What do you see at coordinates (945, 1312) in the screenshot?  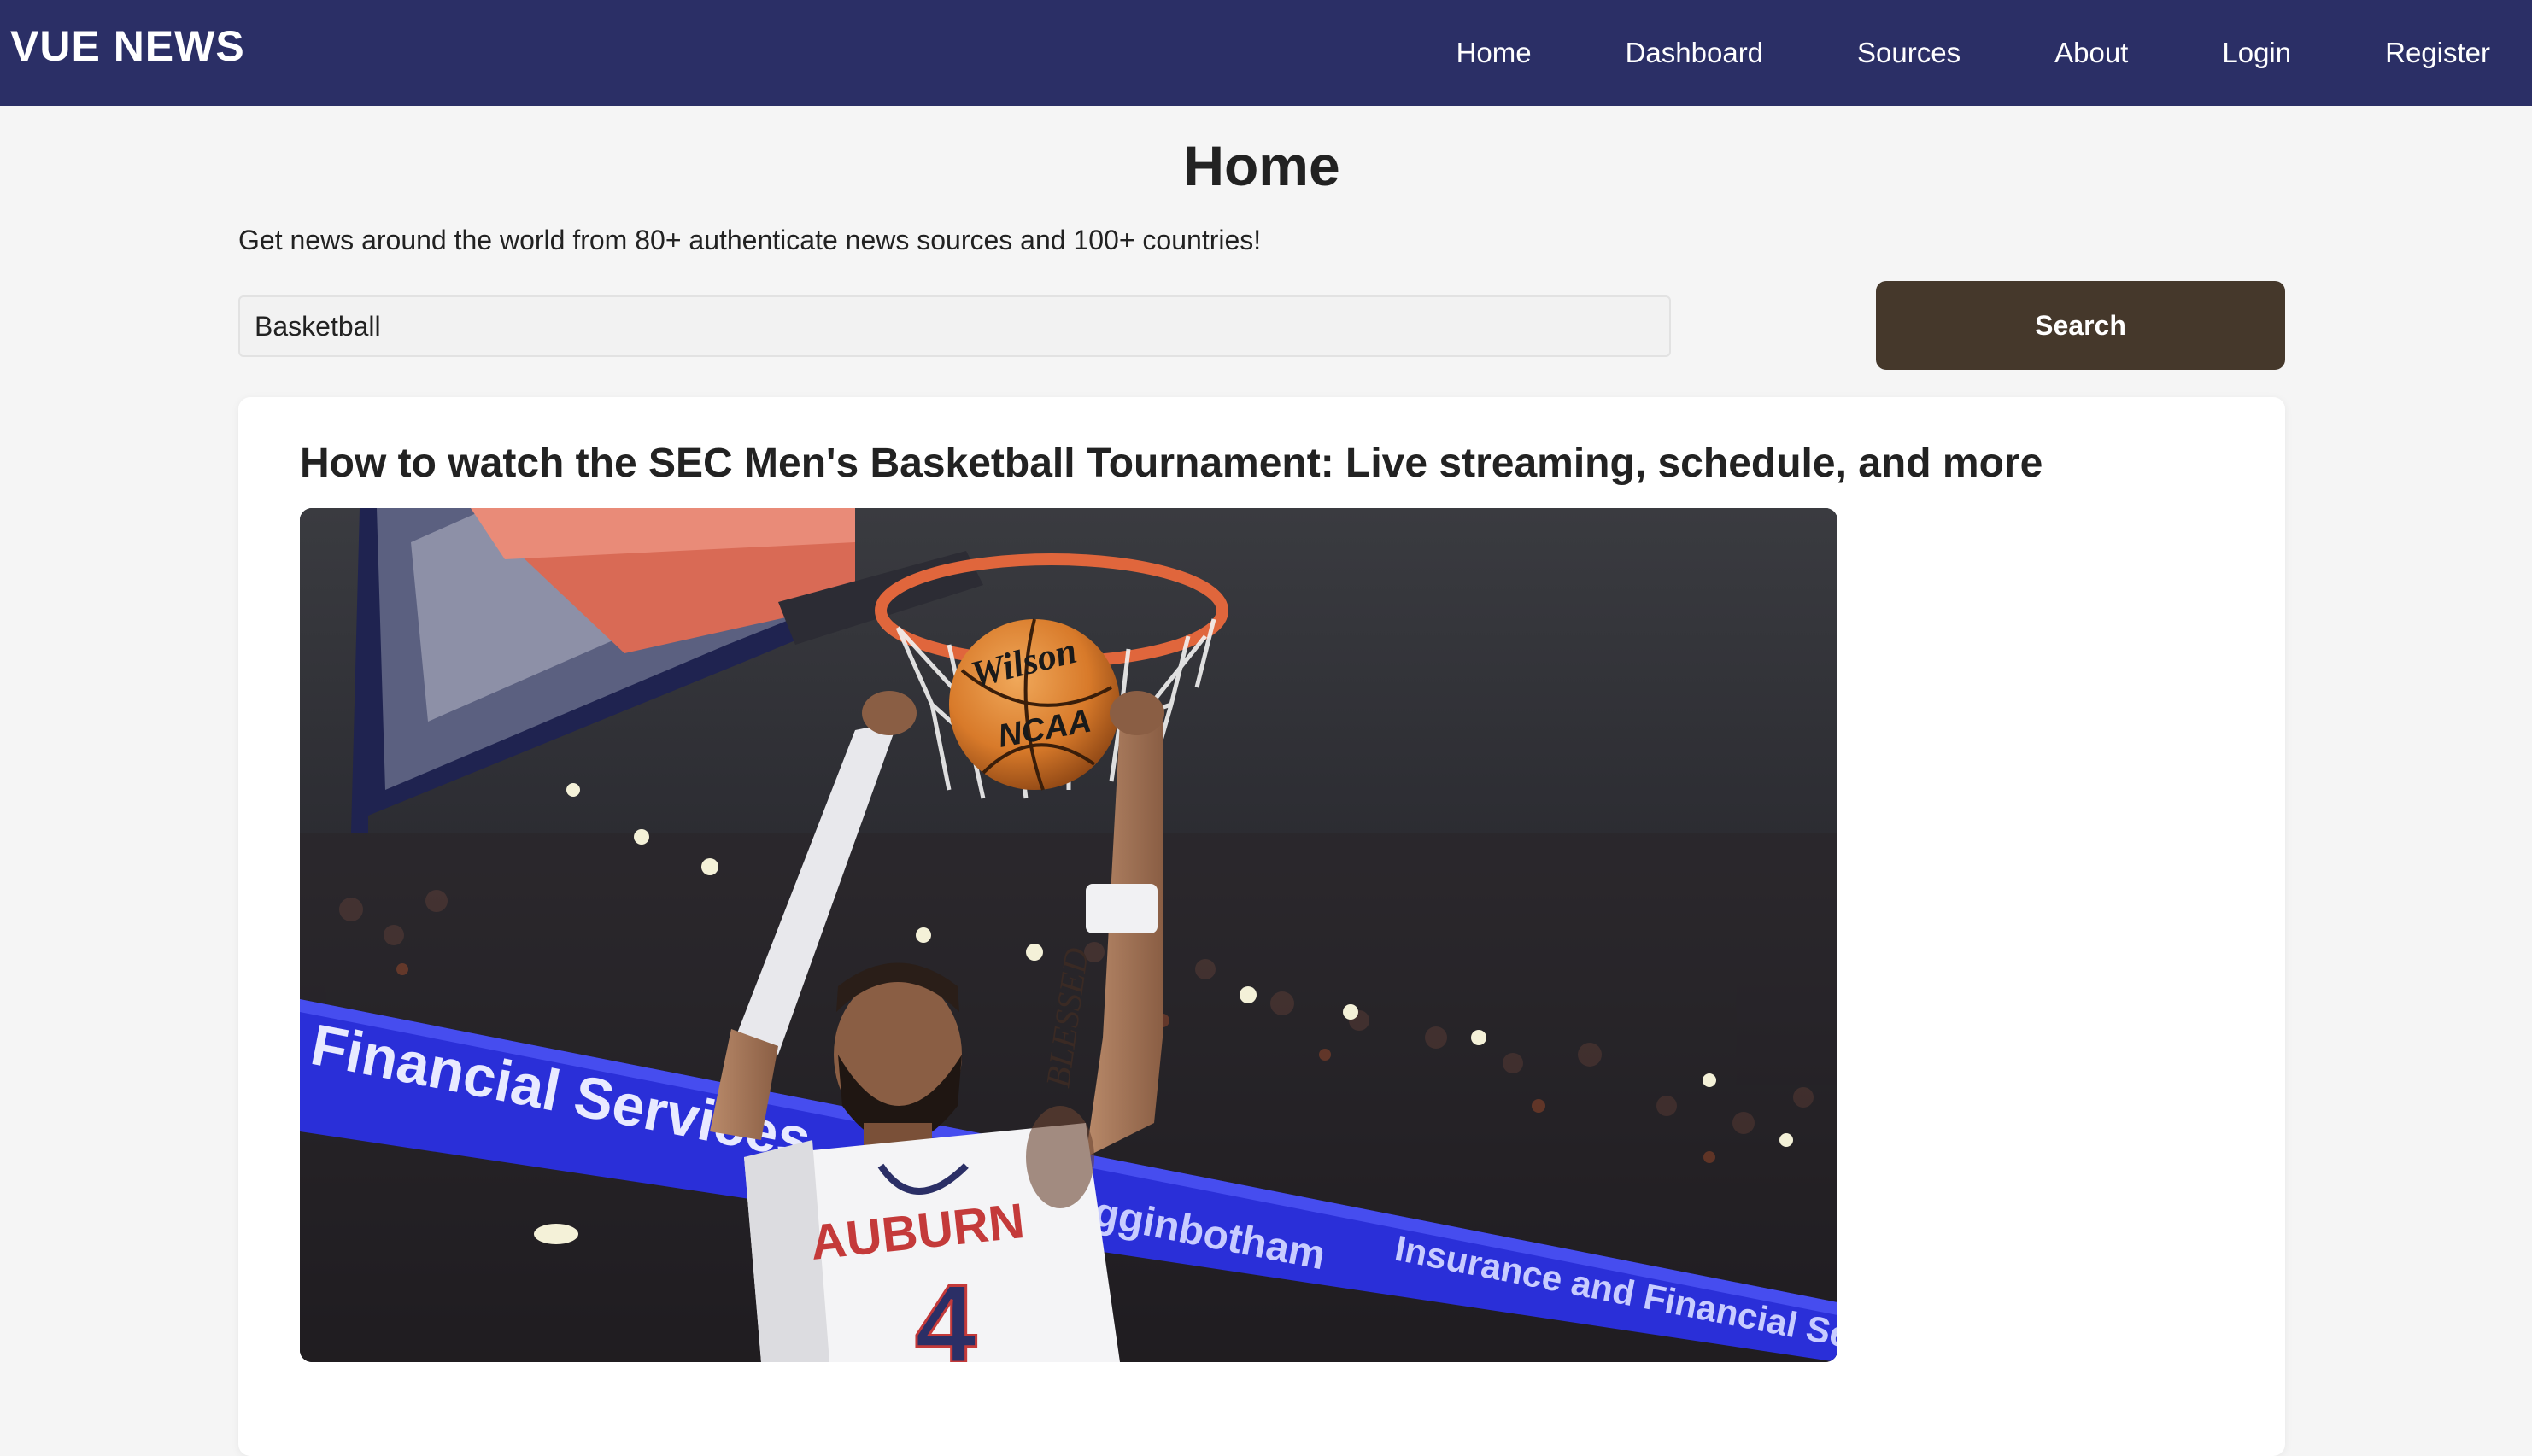 I see `jersey-number-text: 4` at bounding box center [945, 1312].